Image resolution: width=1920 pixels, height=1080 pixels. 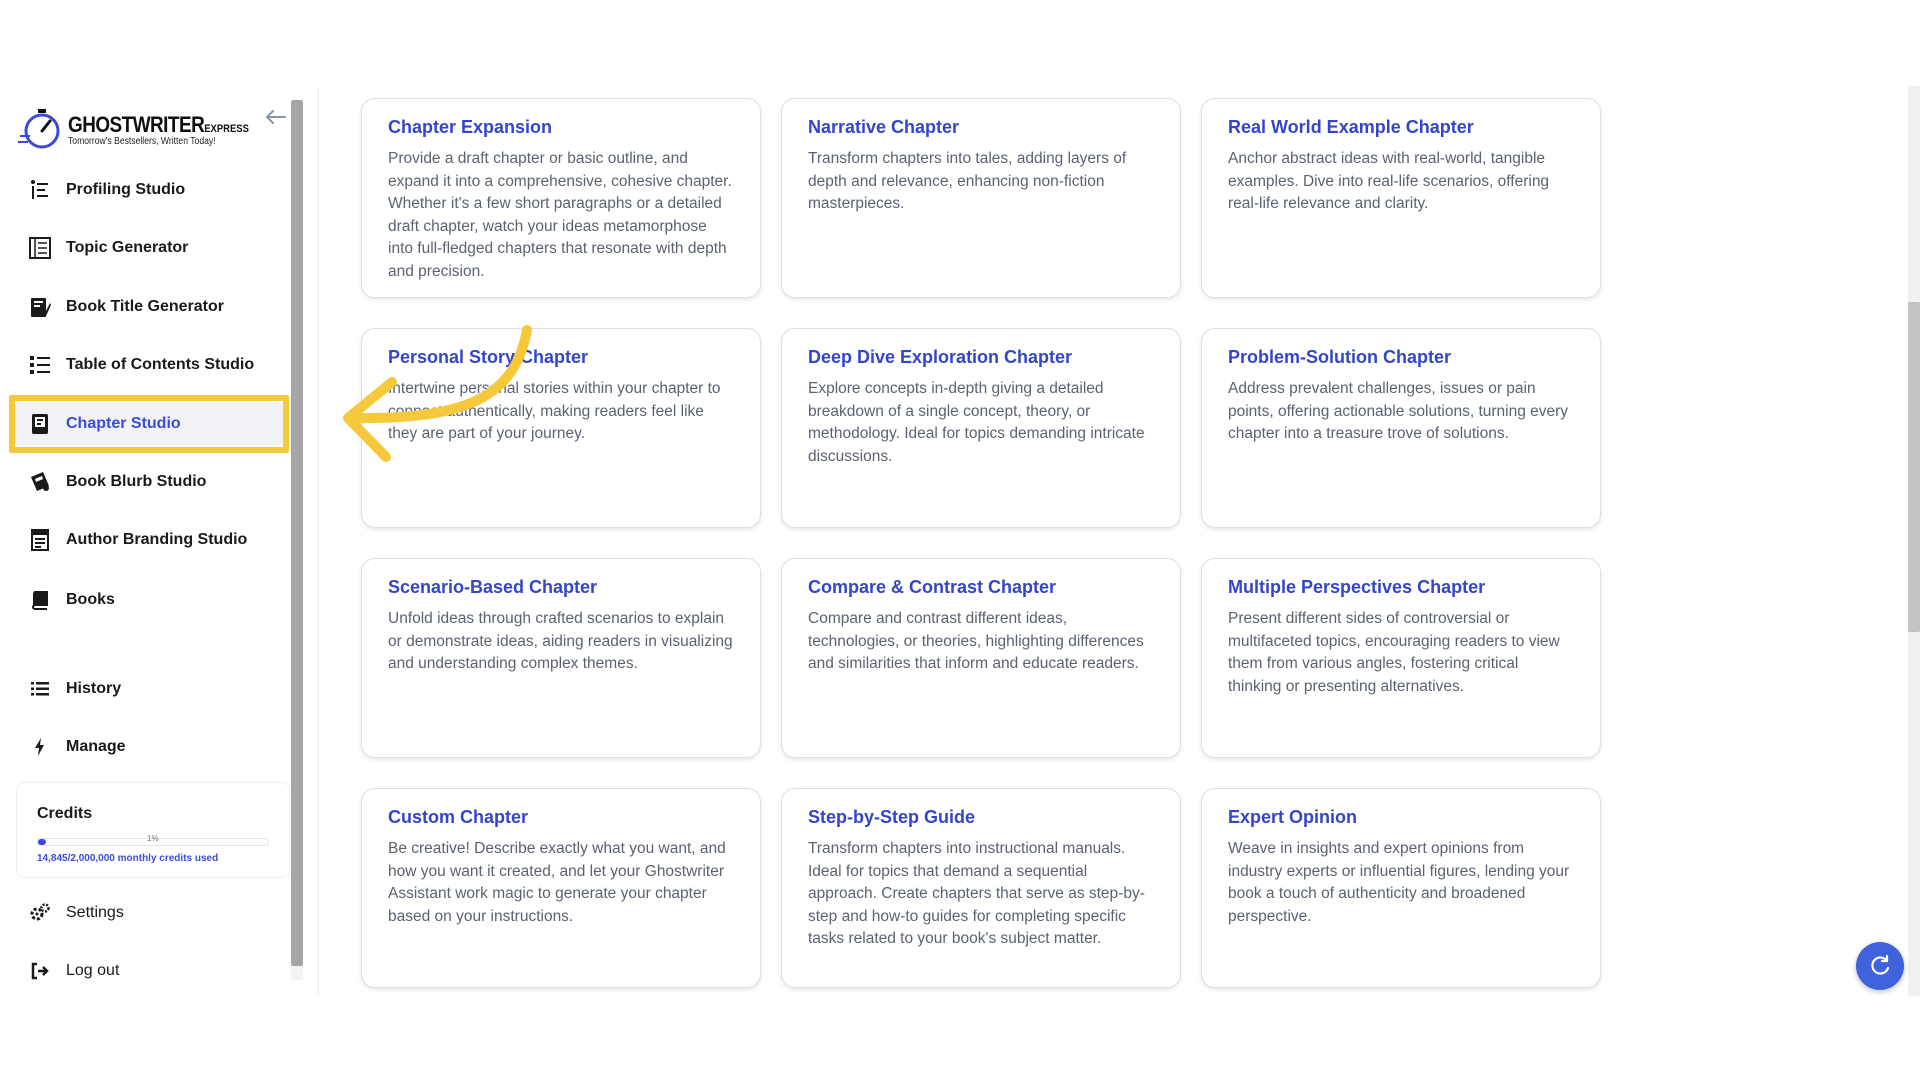 I want to click on blurb-icon, so click(x=40, y=482).